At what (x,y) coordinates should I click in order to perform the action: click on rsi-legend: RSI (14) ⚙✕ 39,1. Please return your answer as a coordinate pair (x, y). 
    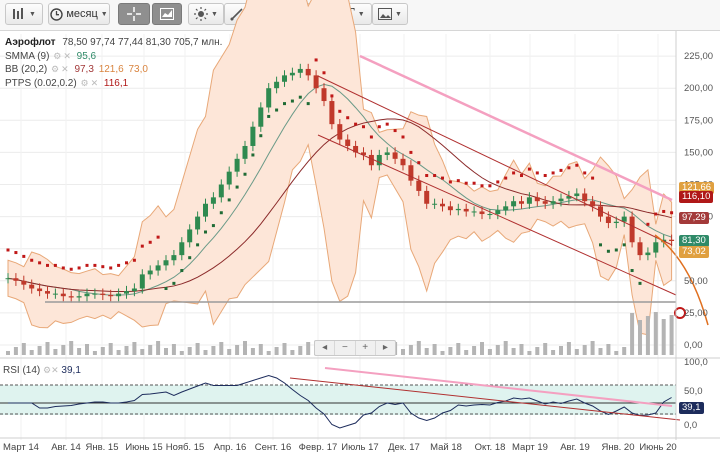
    Looking at the image, I should click on (42, 370).